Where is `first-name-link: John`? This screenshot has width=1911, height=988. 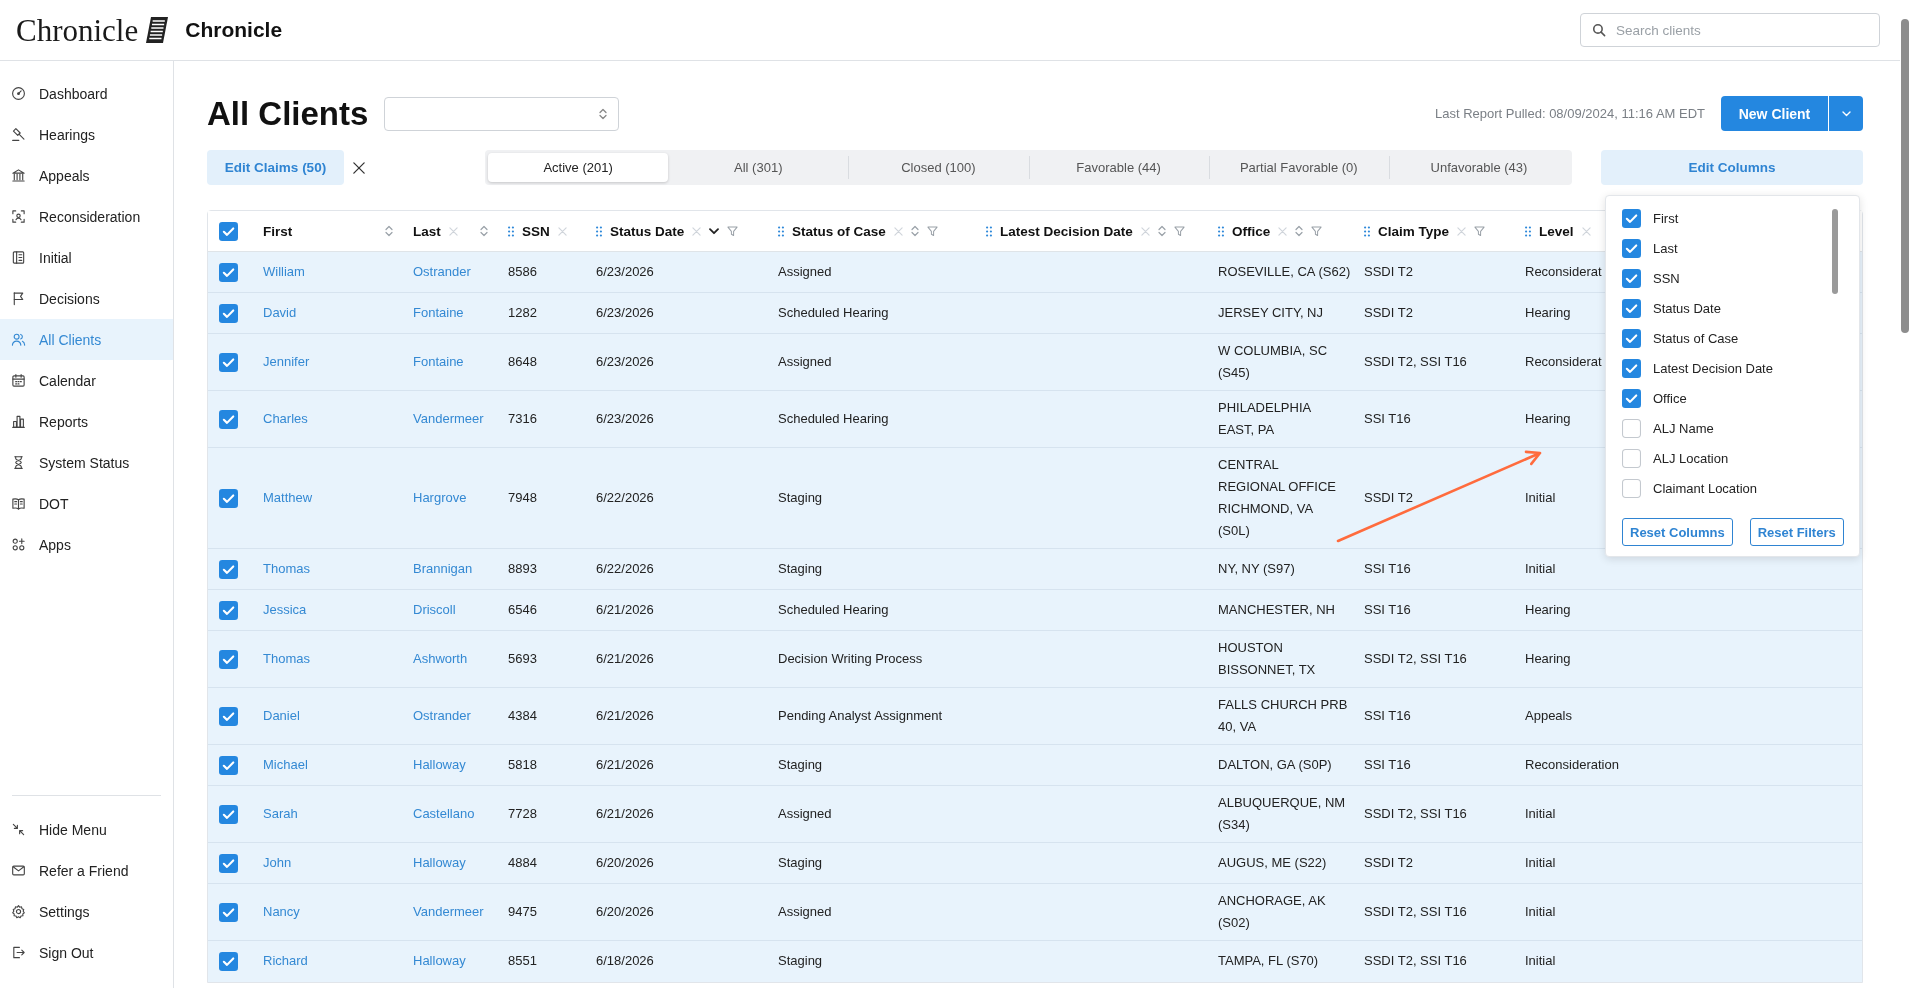 first-name-link: John is located at coordinates (277, 862).